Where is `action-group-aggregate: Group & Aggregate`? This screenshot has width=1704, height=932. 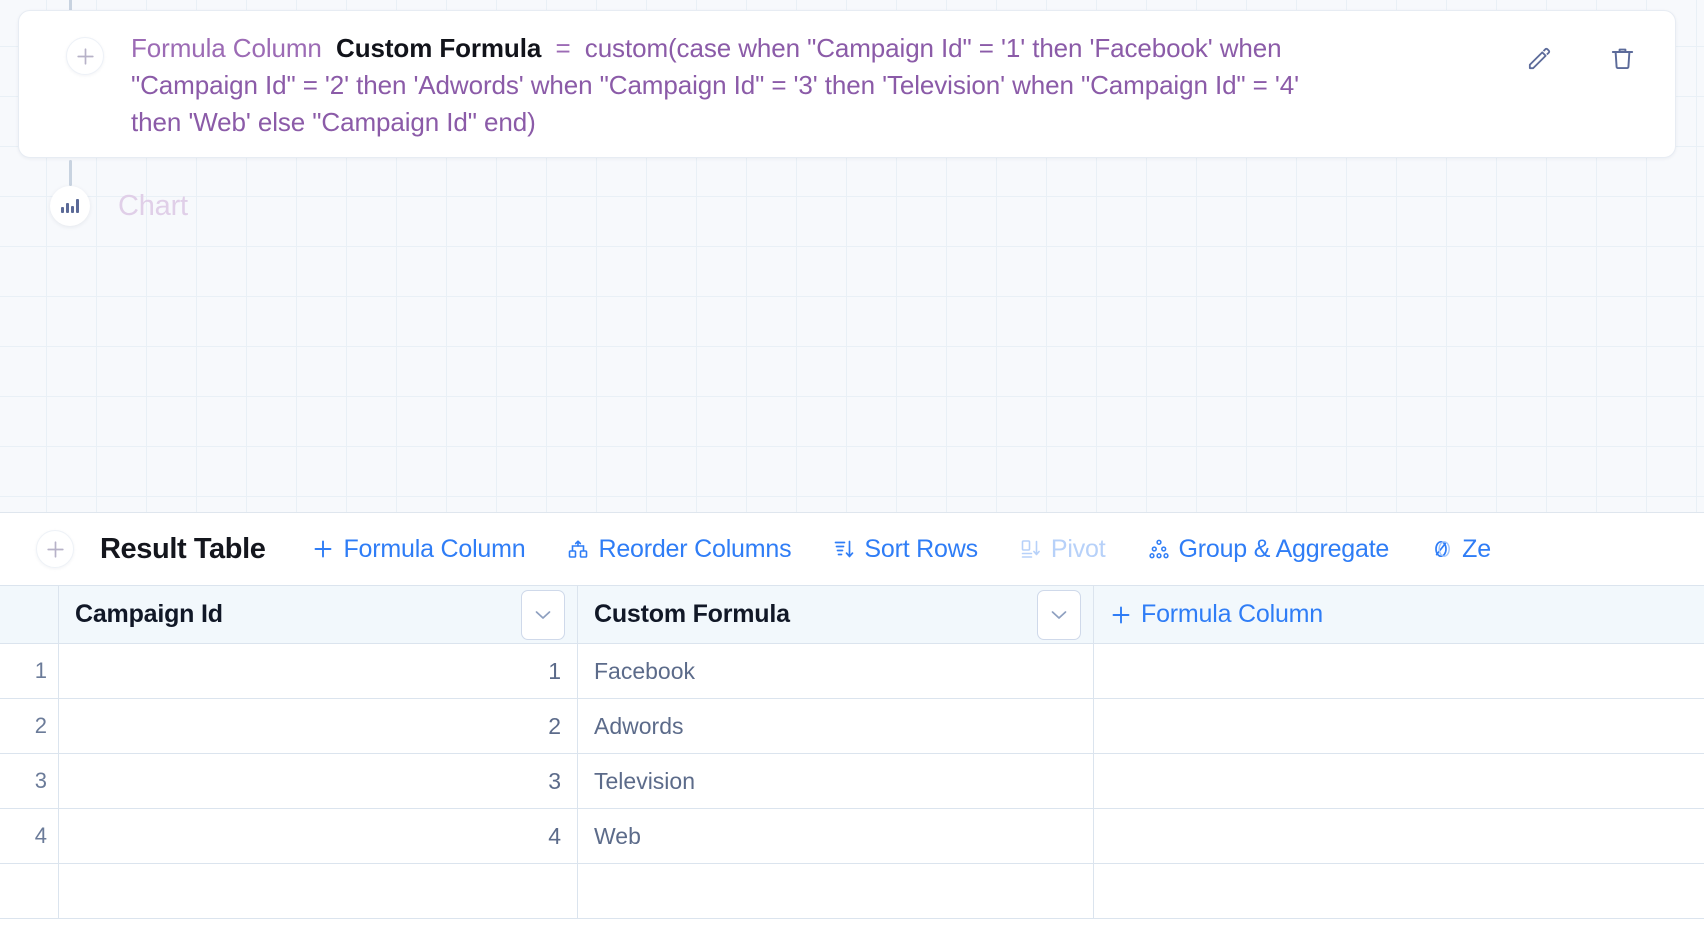
action-group-aggregate: Group & Aggregate is located at coordinates (1269, 549).